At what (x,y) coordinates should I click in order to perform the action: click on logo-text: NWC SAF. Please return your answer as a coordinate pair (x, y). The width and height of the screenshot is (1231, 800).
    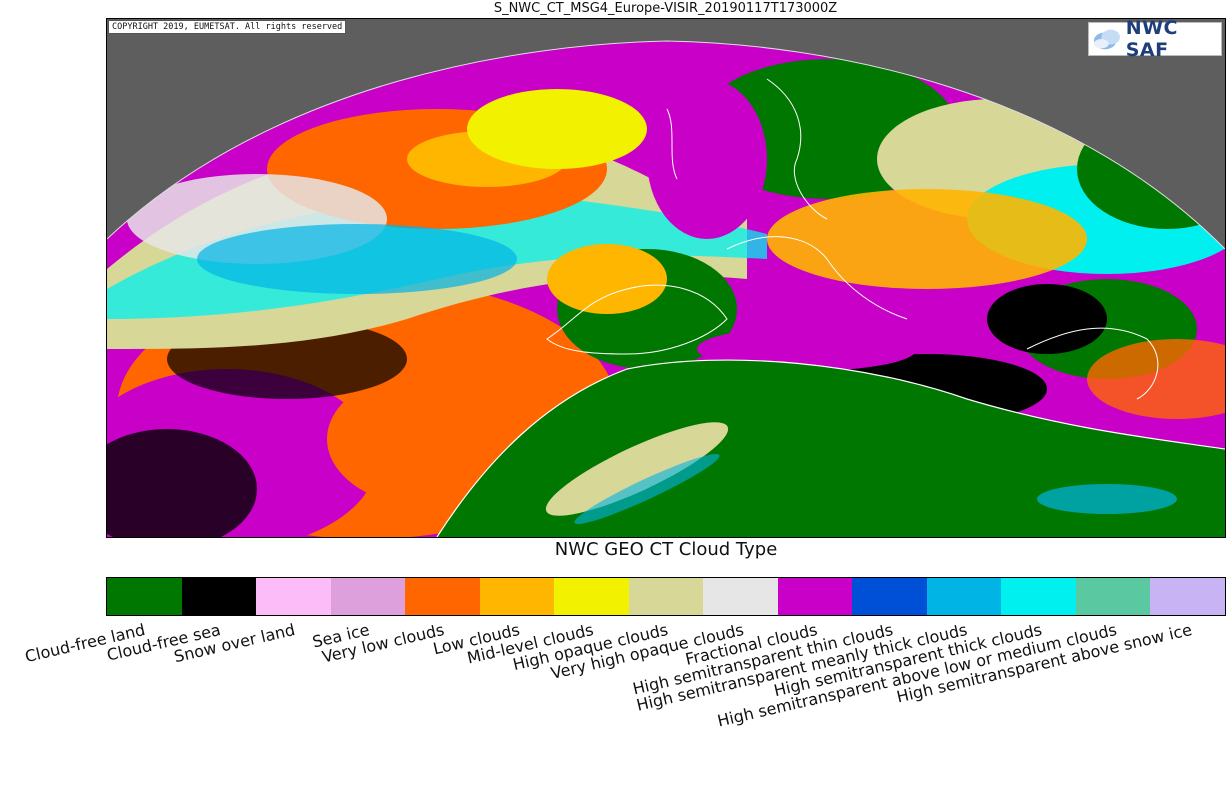
    Looking at the image, I should click on (1151, 39).